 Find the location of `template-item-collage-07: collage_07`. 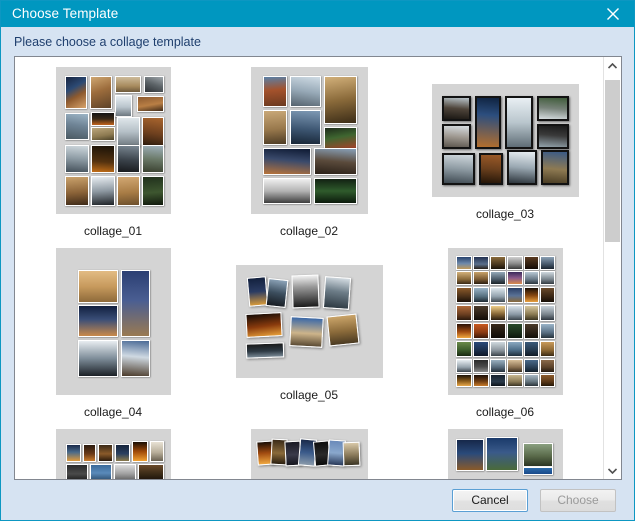

template-item-collage-07: collage_07 is located at coordinates (113, 452).